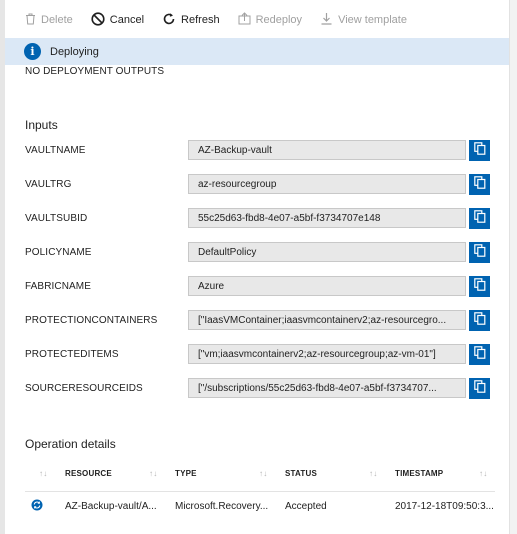 The height and width of the screenshot is (534, 517). Describe the element at coordinates (72, 354) in the screenshot. I see `input-label: PROTECTEDITEMS` at that location.